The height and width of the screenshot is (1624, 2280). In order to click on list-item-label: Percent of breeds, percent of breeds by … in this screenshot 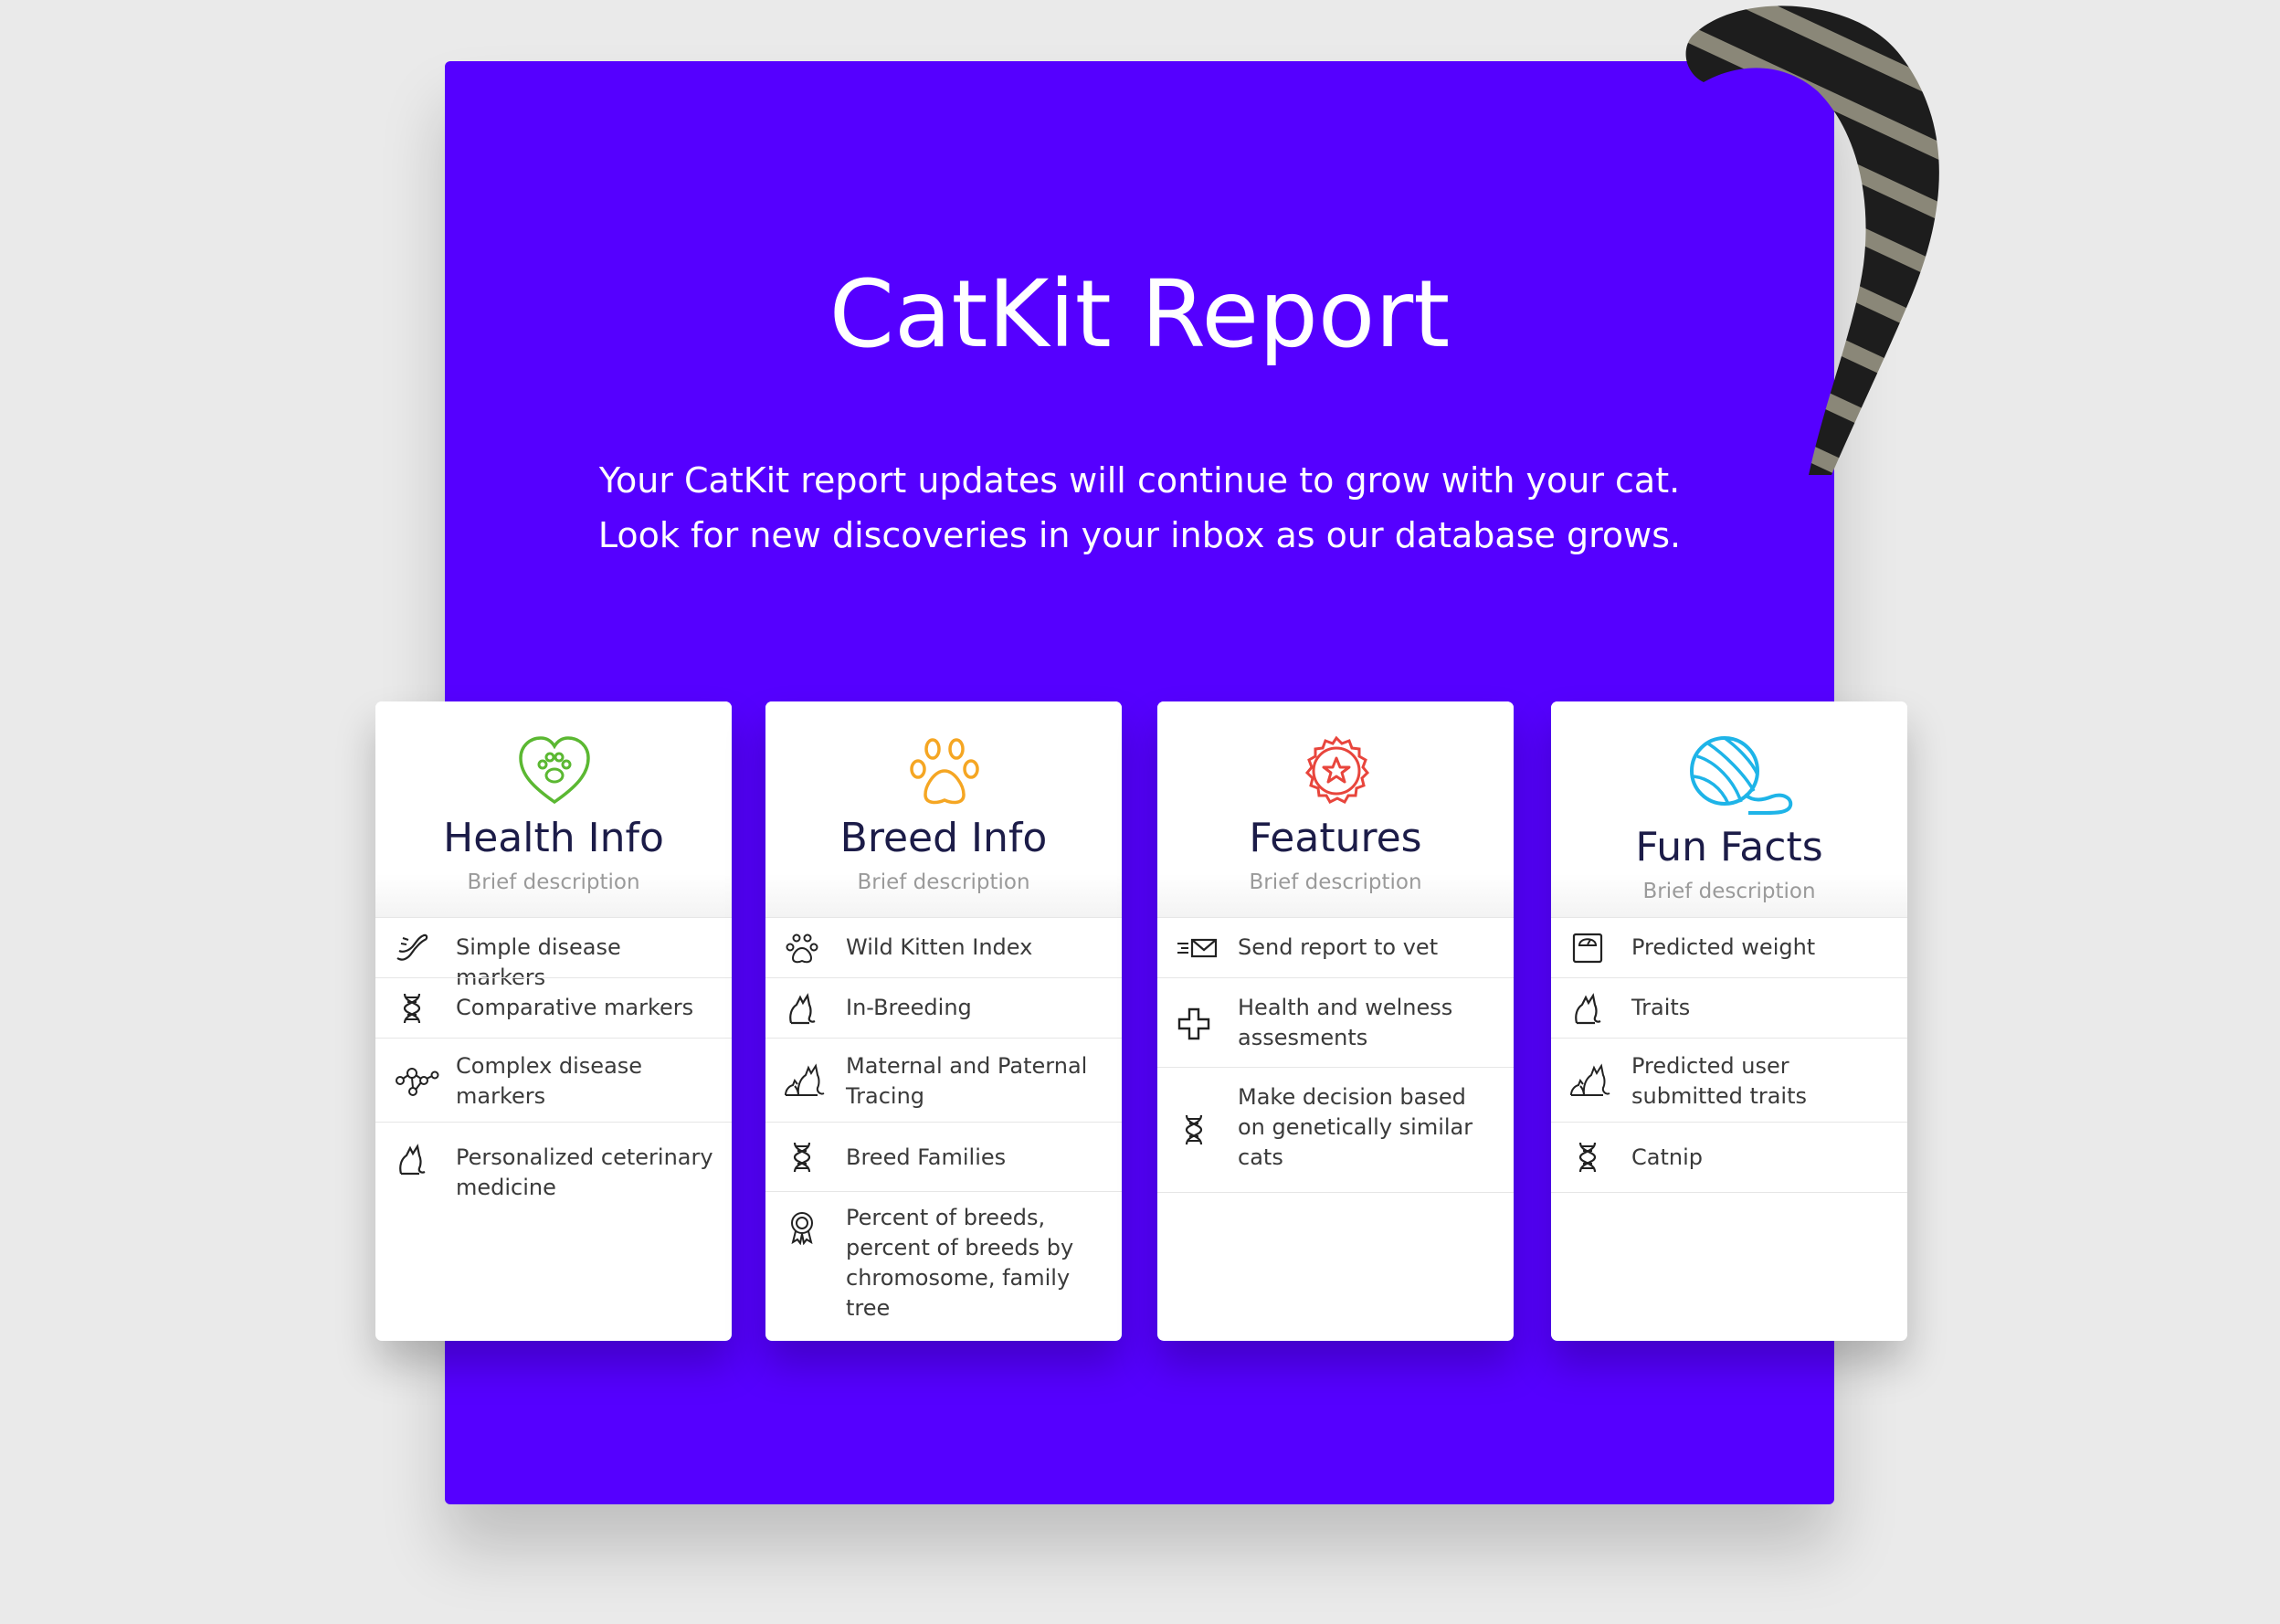, I will do `click(960, 1263)`.